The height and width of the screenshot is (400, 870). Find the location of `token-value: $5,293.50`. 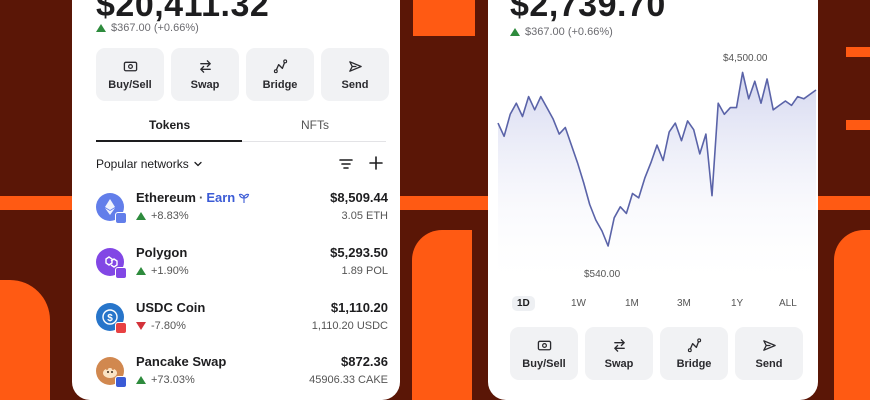

token-value: $5,293.50 is located at coordinates (359, 252).